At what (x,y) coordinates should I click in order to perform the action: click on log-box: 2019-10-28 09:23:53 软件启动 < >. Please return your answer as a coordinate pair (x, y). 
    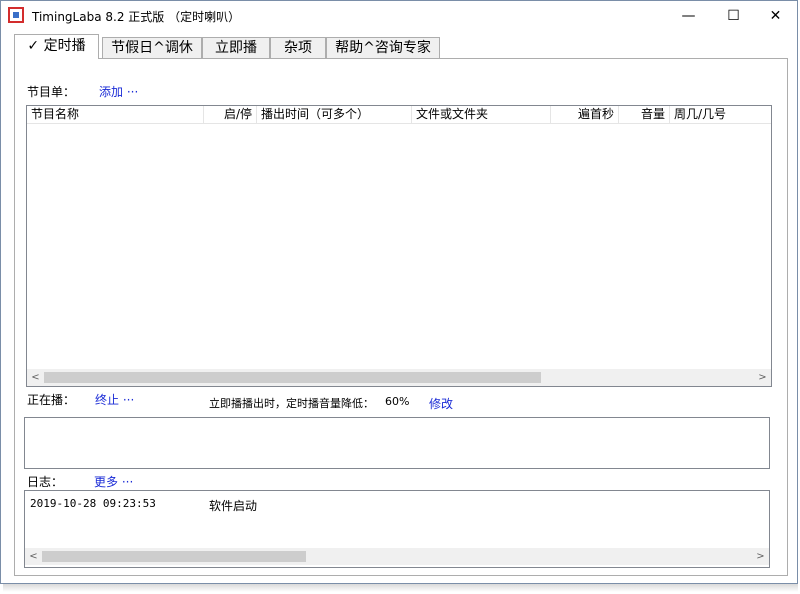
    Looking at the image, I should click on (397, 529).